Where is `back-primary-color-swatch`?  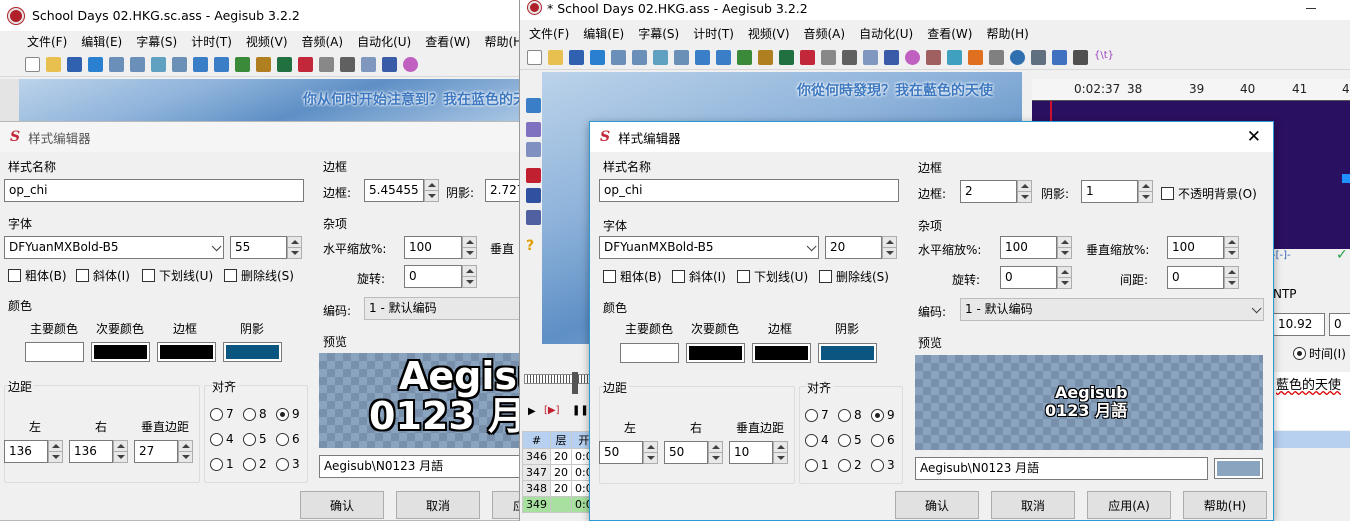 back-primary-color-swatch is located at coordinates (54, 352).